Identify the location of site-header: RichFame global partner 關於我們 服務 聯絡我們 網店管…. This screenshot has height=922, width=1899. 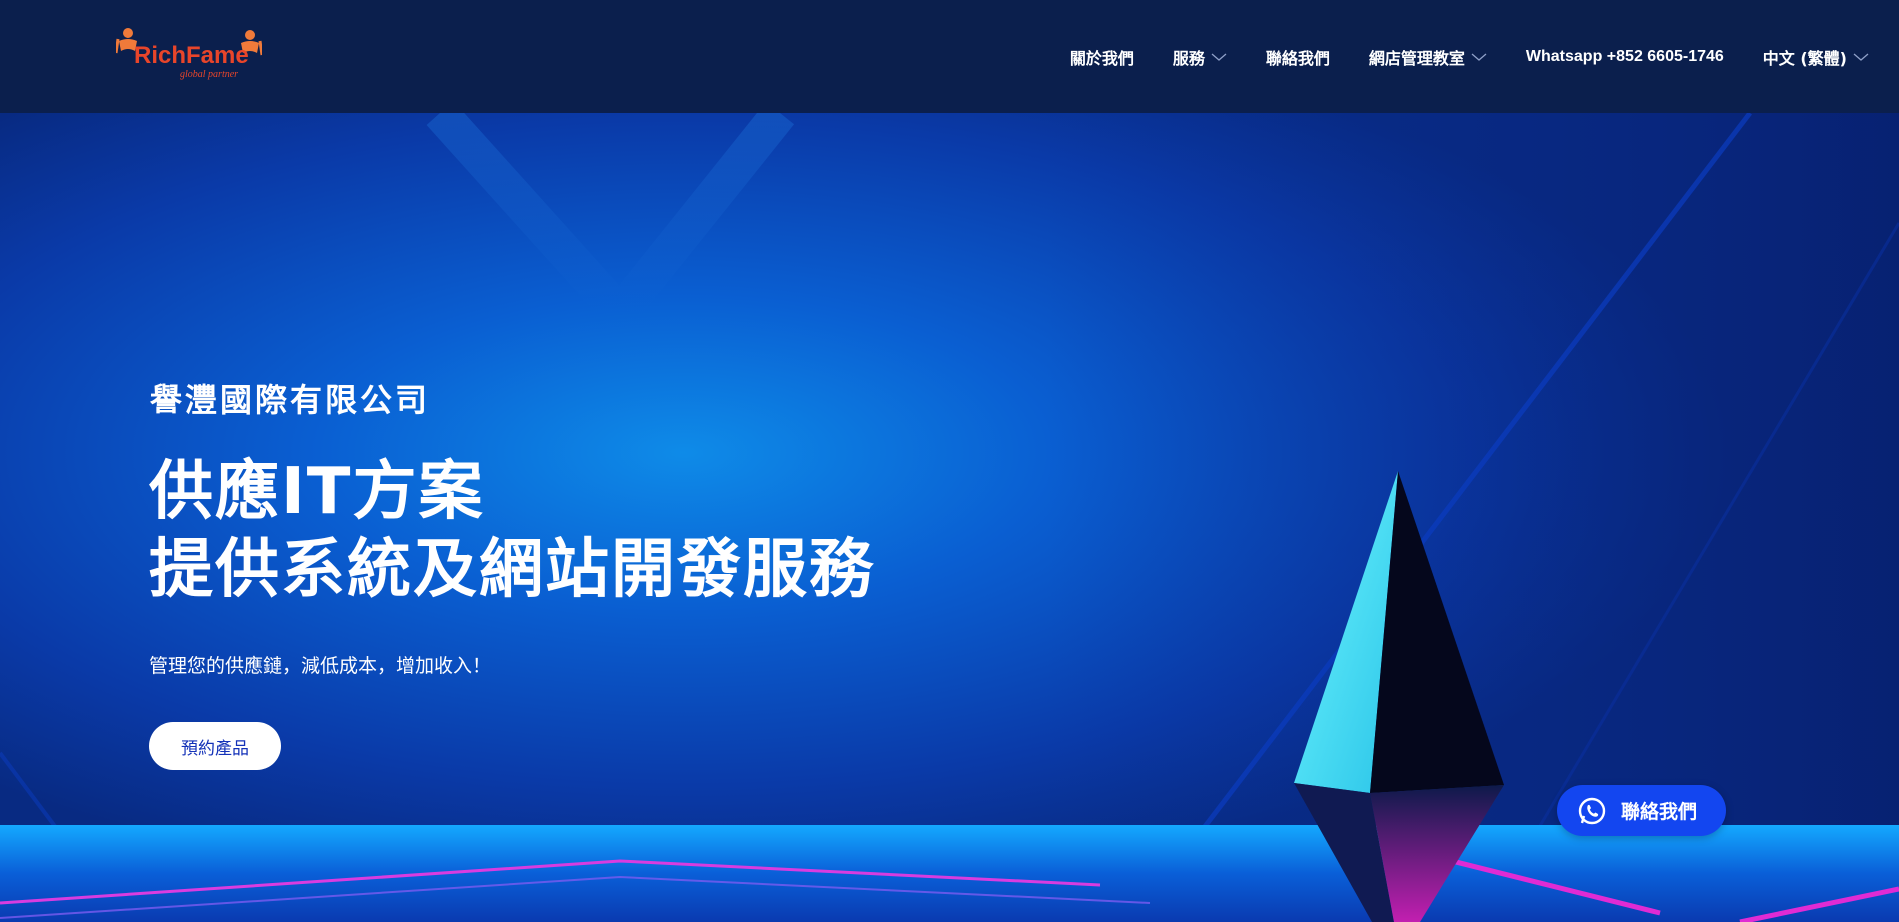
(949, 56).